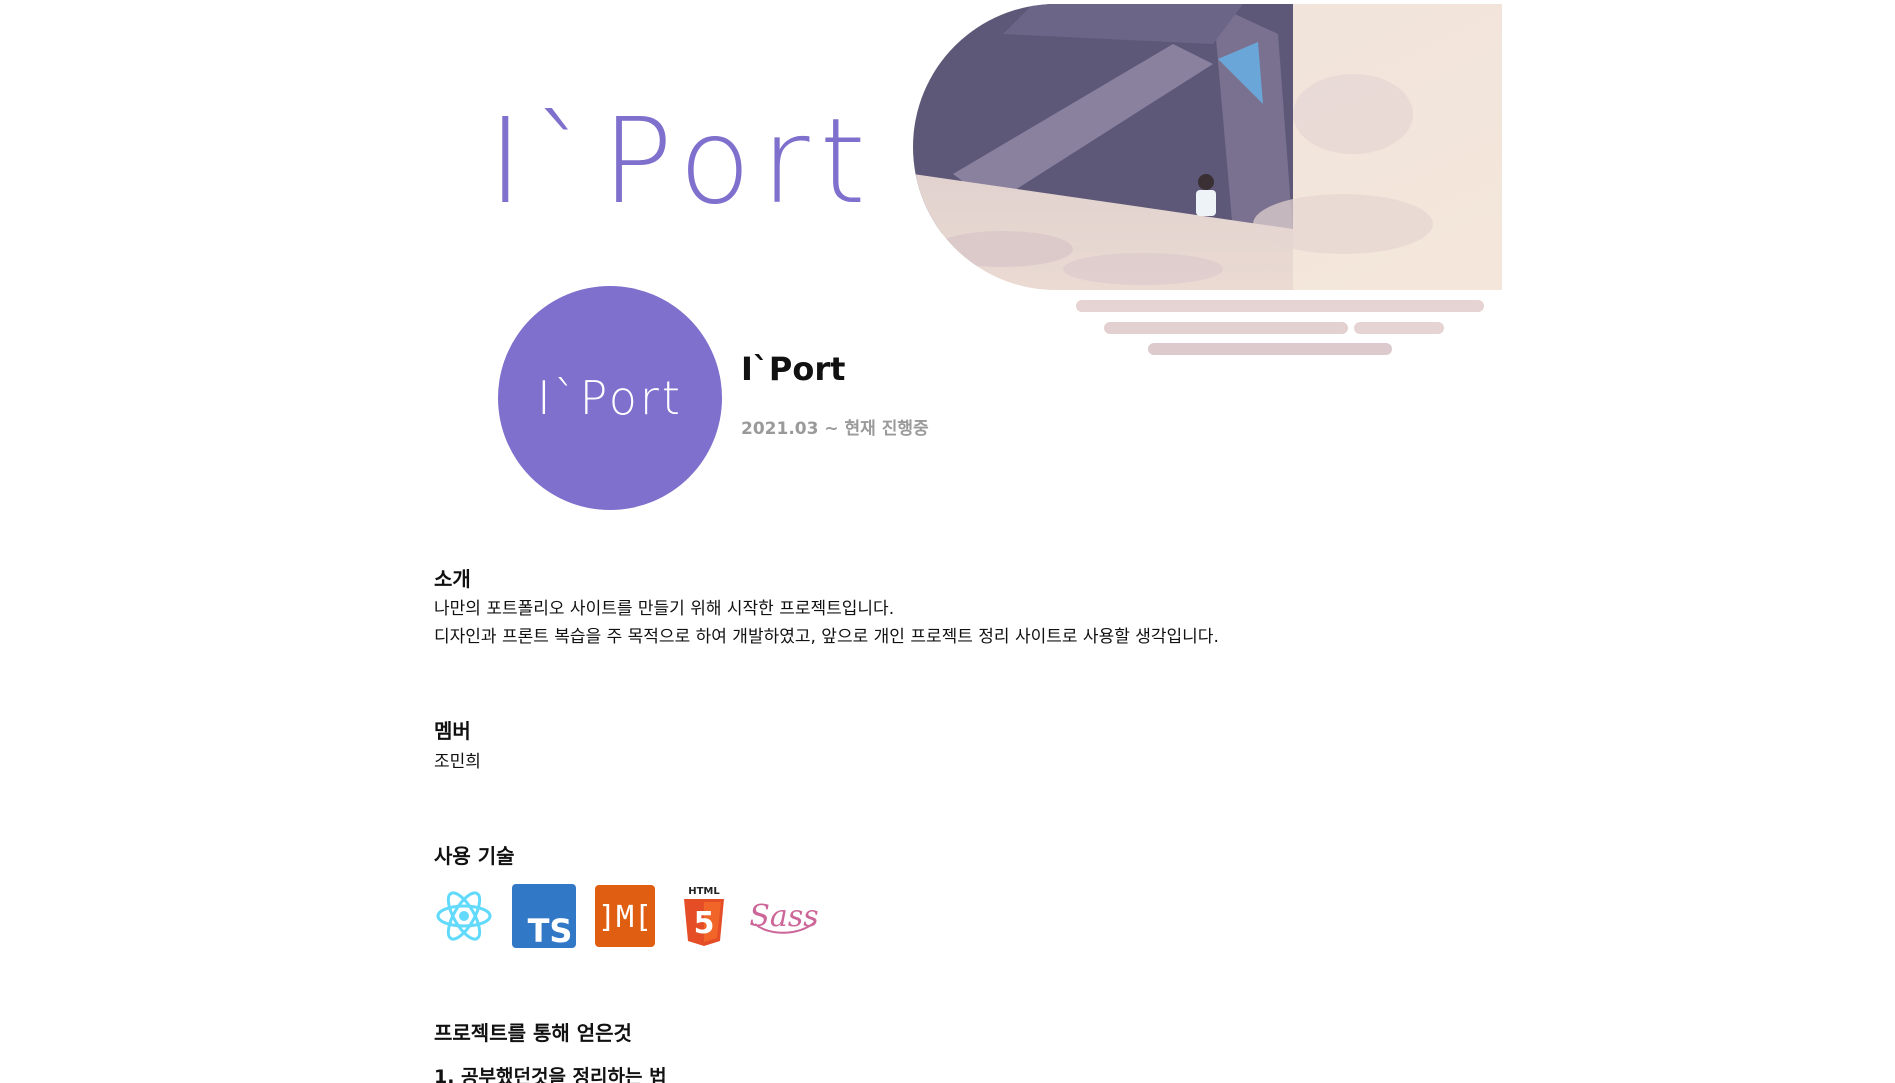 The height and width of the screenshot is (1083, 1895). What do you see at coordinates (550, 930) in the screenshot?
I see `typescript-icon-label: TS` at bounding box center [550, 930].